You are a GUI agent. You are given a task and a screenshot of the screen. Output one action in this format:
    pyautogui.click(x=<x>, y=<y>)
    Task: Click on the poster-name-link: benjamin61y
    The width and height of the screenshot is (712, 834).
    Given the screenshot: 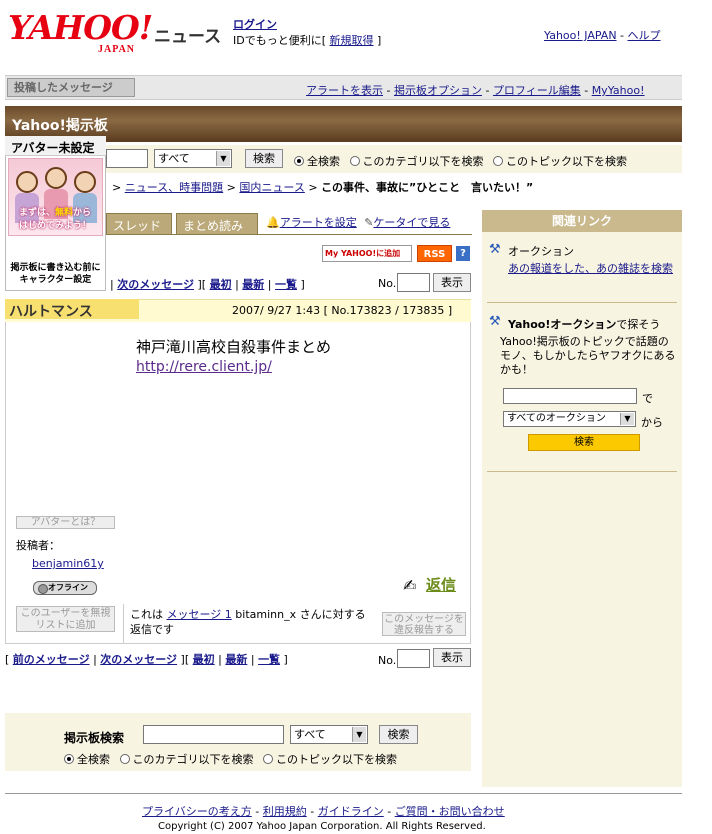 What is the action you would take?
    pyautogui.click(x=68, y=563)
    